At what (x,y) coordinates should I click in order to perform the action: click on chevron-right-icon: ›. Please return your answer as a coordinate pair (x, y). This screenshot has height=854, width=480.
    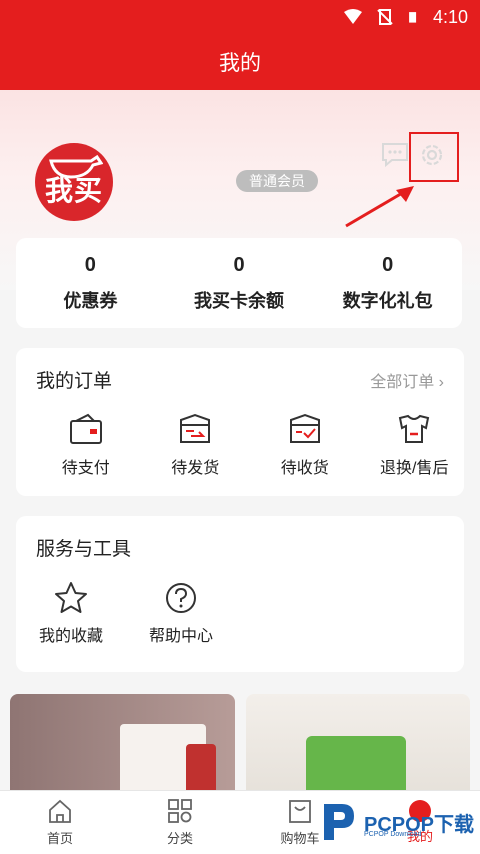
    Looking at the image, I should click on (441, 382).